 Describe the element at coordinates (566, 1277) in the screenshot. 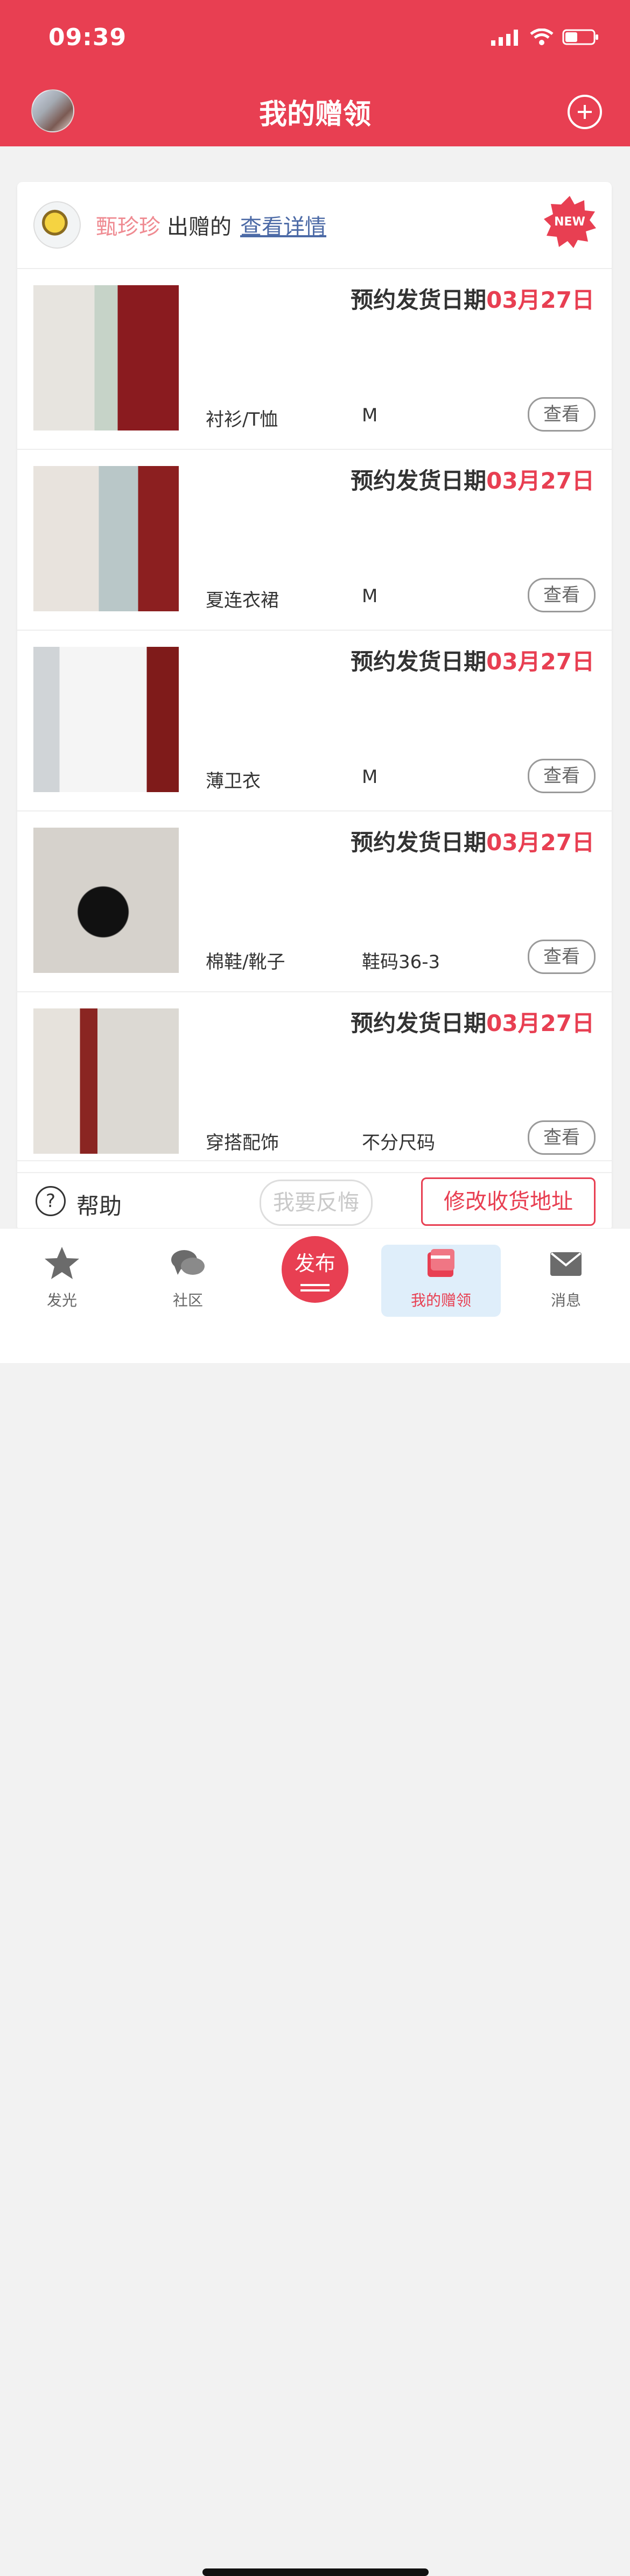

I see `tab-messages: 消息` at that location.